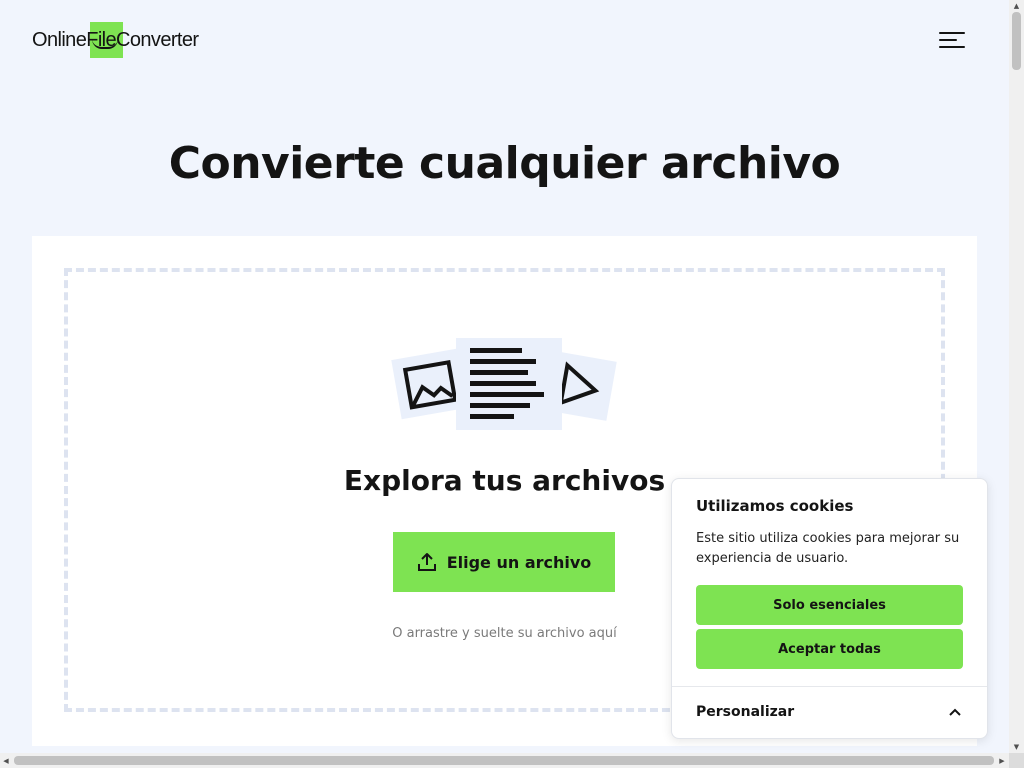 The image size is (1024, 768). Describe the element at coordinates (504, 40) in the screenshot. I see `site-header: OnlineFileConverter` at that location.